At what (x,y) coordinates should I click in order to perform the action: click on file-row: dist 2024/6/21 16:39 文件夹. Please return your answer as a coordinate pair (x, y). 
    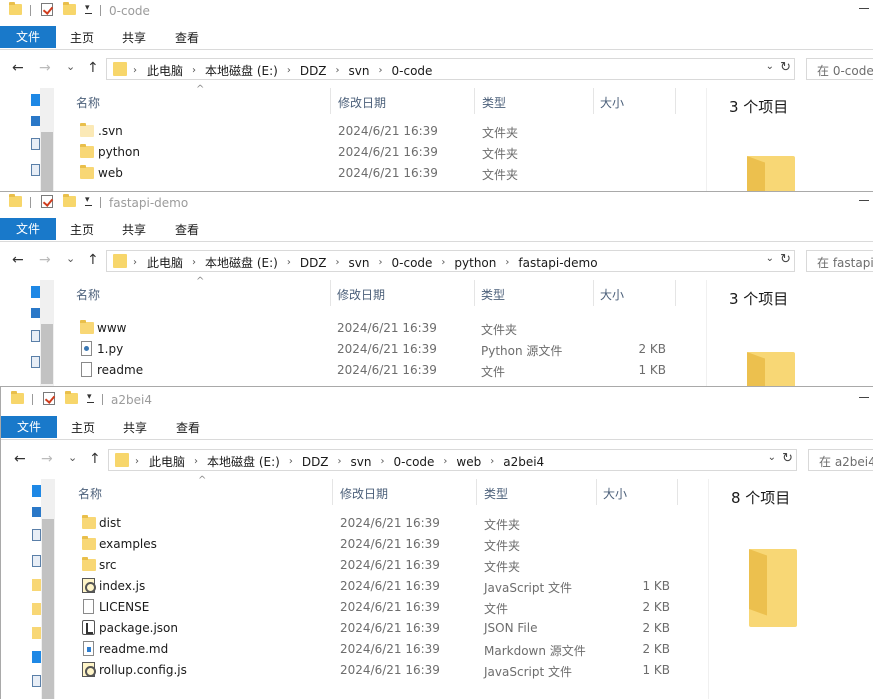
    Looking at the image, I should click on (382, 523).